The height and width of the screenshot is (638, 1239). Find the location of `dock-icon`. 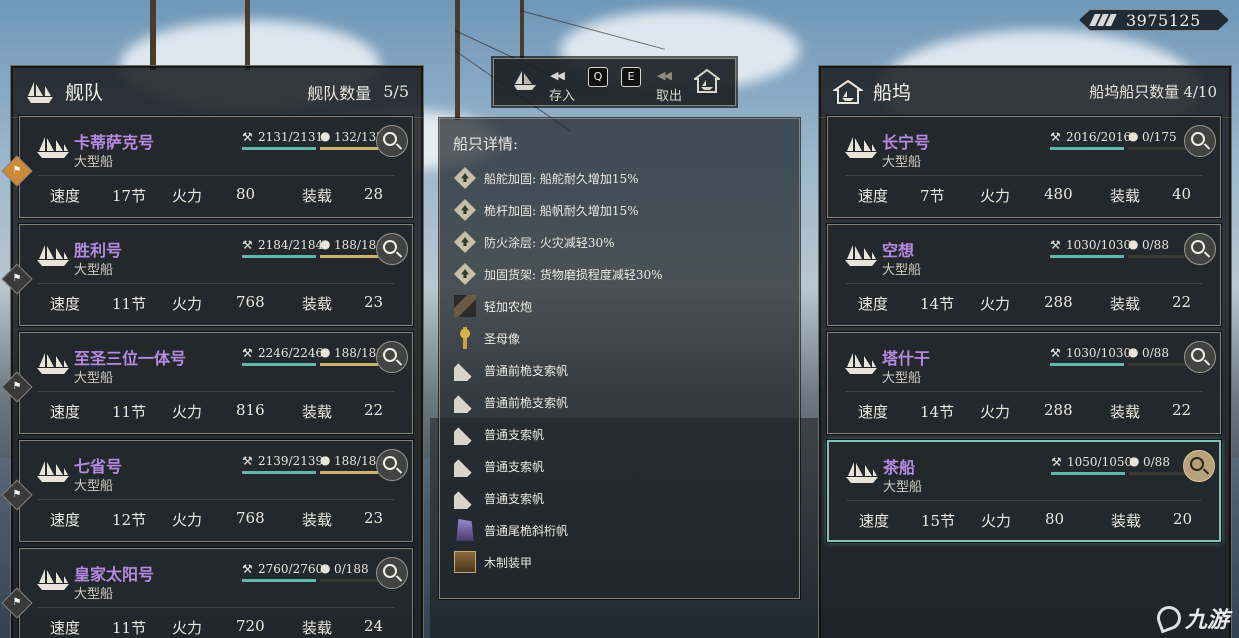

dock-icon is located at coordinates (848, 91).